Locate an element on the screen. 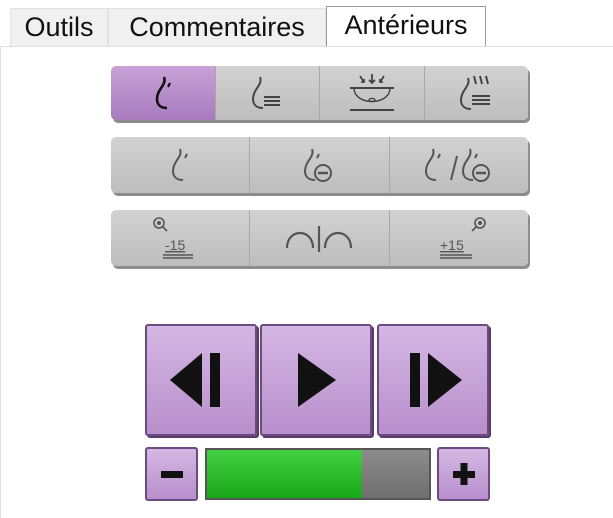  tab-outils: Outils is located at coordinates (59, 27).